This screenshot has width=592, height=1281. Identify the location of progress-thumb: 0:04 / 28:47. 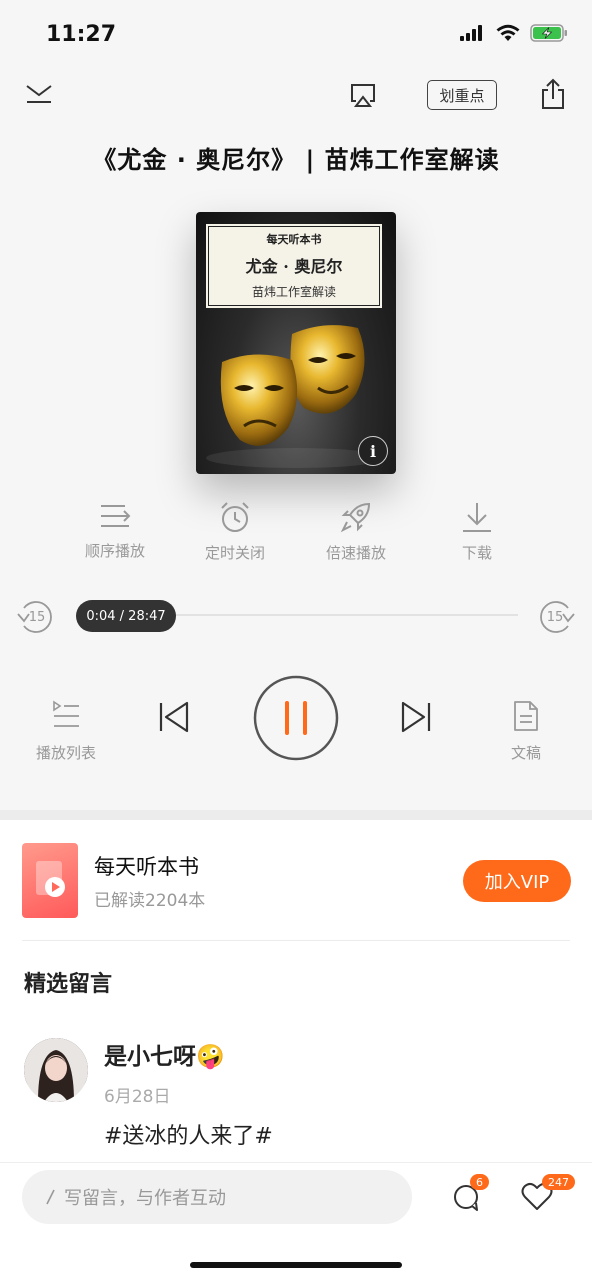
(126, 616).